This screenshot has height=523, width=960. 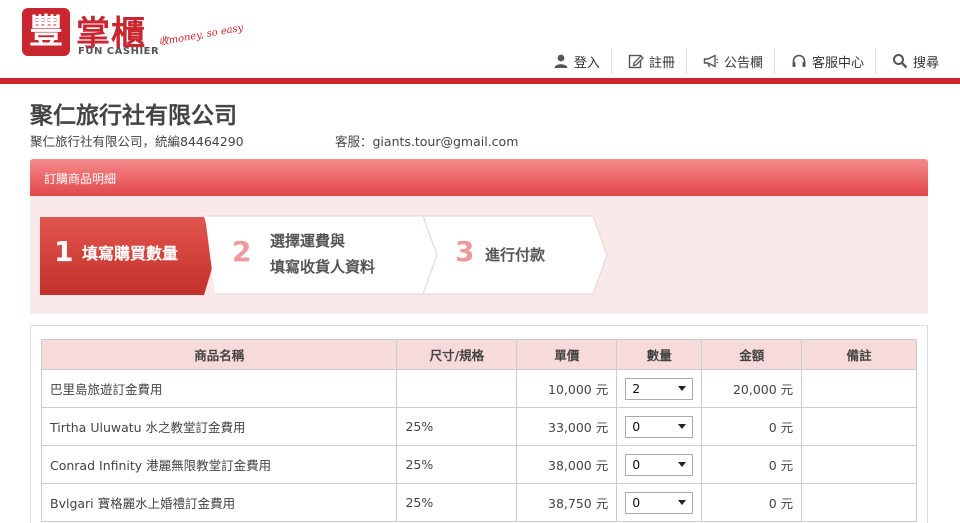 I want to click on section-title: 訂購商品明細, so click(x=80, y=179).